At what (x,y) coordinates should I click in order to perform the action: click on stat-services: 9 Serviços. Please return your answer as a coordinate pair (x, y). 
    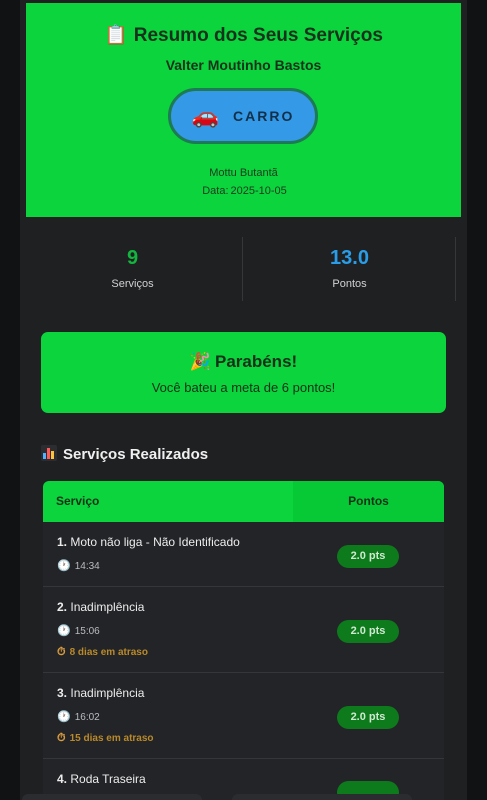
    Looking at the image, I should click on (132, 269).